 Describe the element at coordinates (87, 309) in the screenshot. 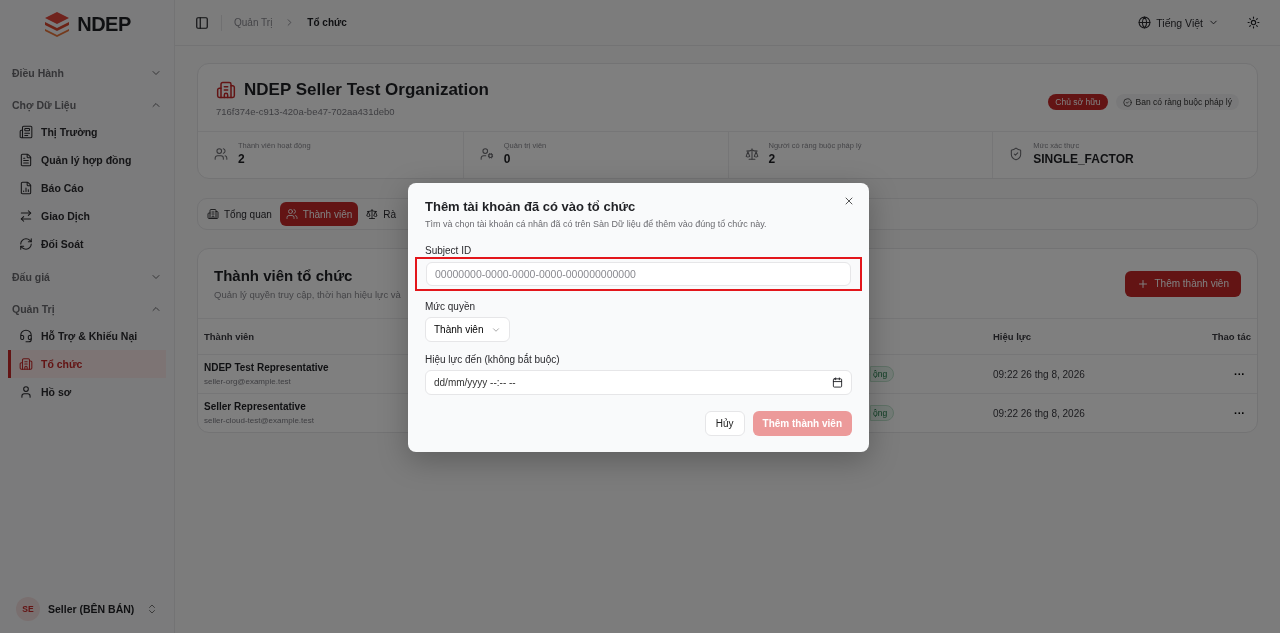

I see `sidebar-group: Quản Trị` at that location.